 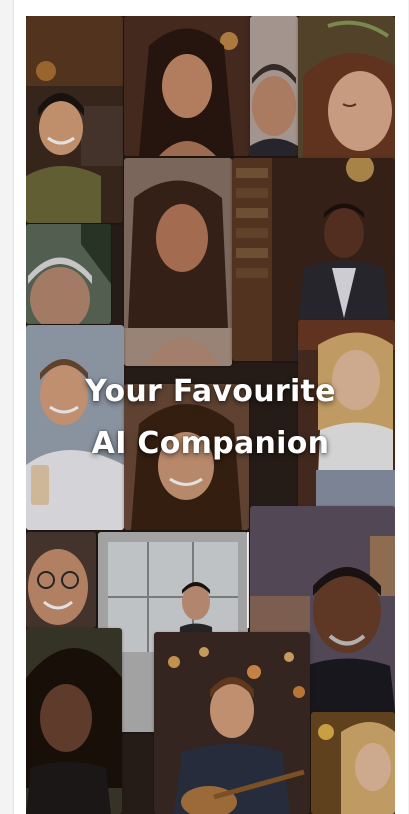 I want to click on portrait-tile-blonde-woman-lights, so click(x=353, y=763).